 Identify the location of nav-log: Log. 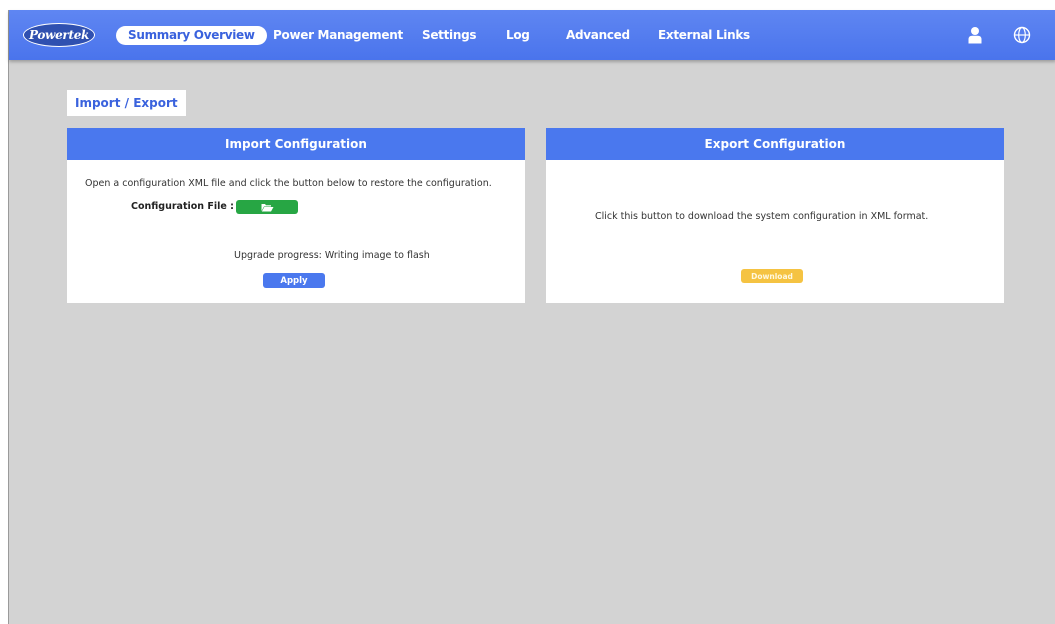
(518, 35).